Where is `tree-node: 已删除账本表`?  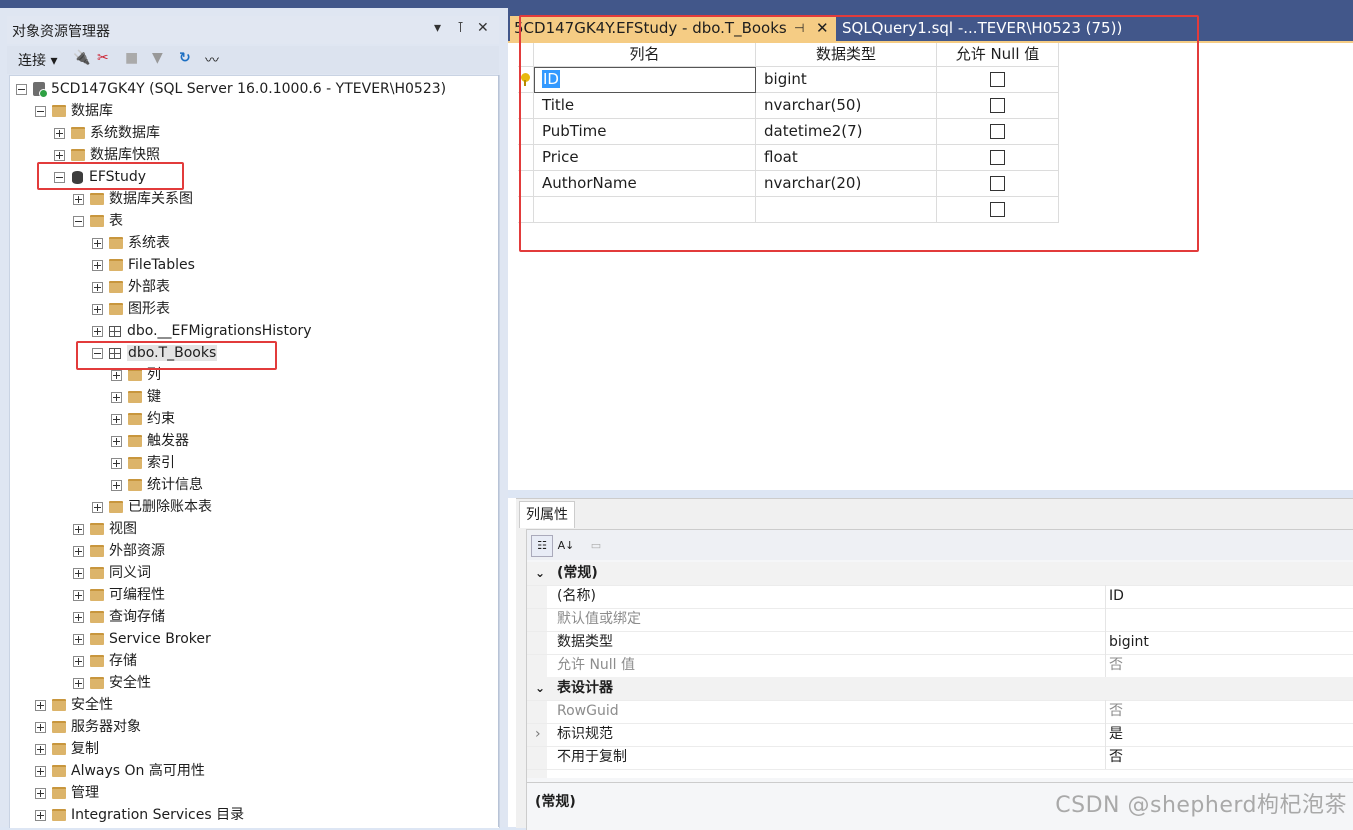 tree-node: 已删除账本表 is located at coordinates (152, 507).